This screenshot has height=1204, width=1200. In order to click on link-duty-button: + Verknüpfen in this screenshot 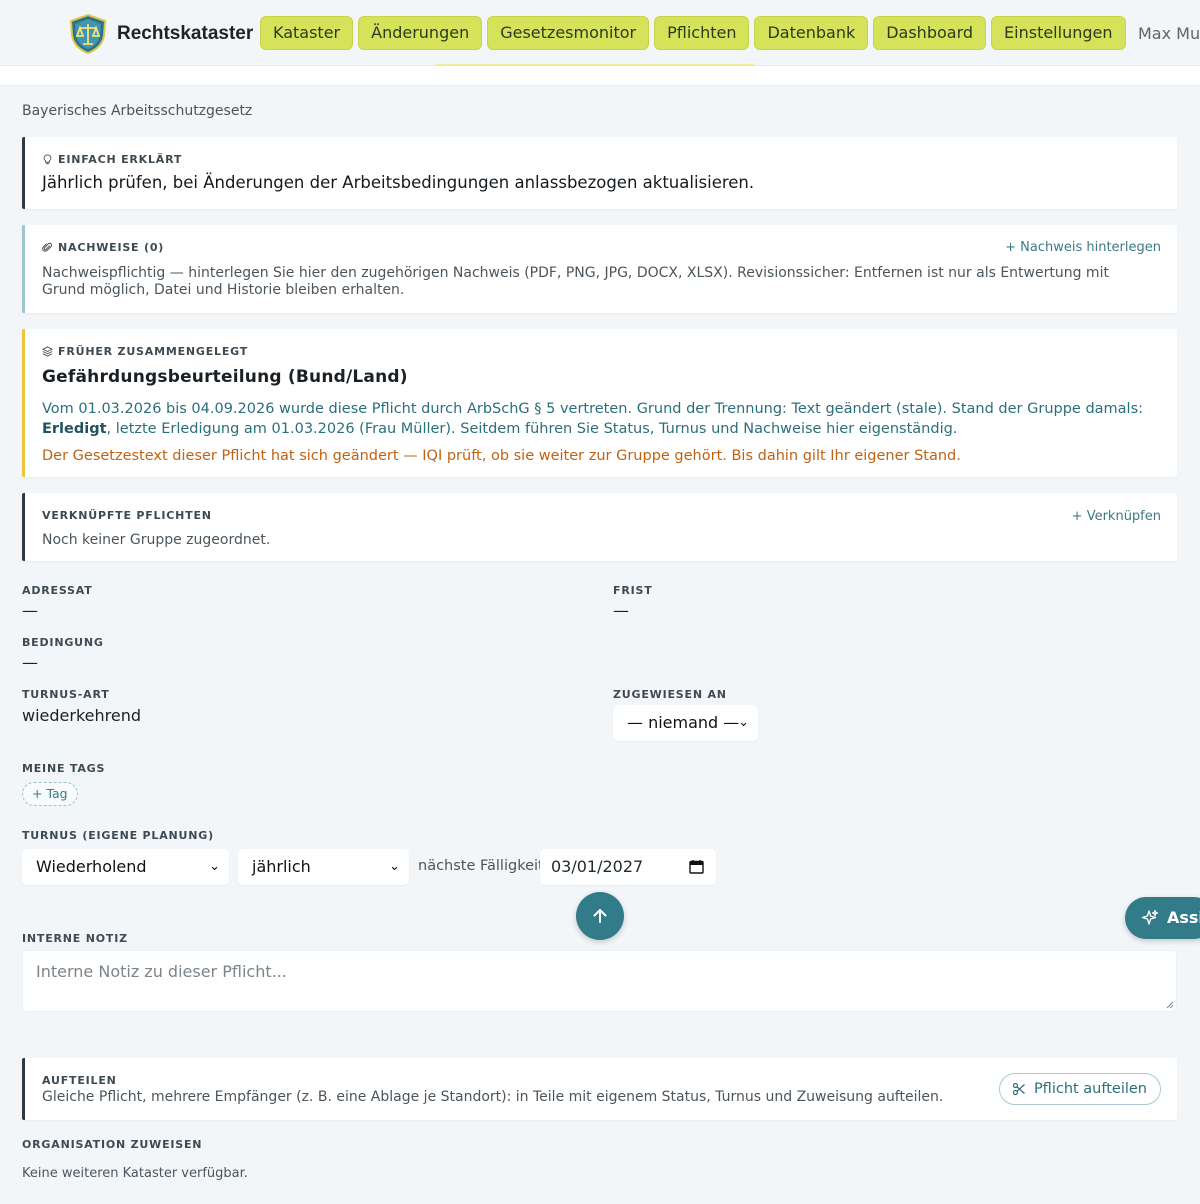, I will do `click(1116, 516)`.